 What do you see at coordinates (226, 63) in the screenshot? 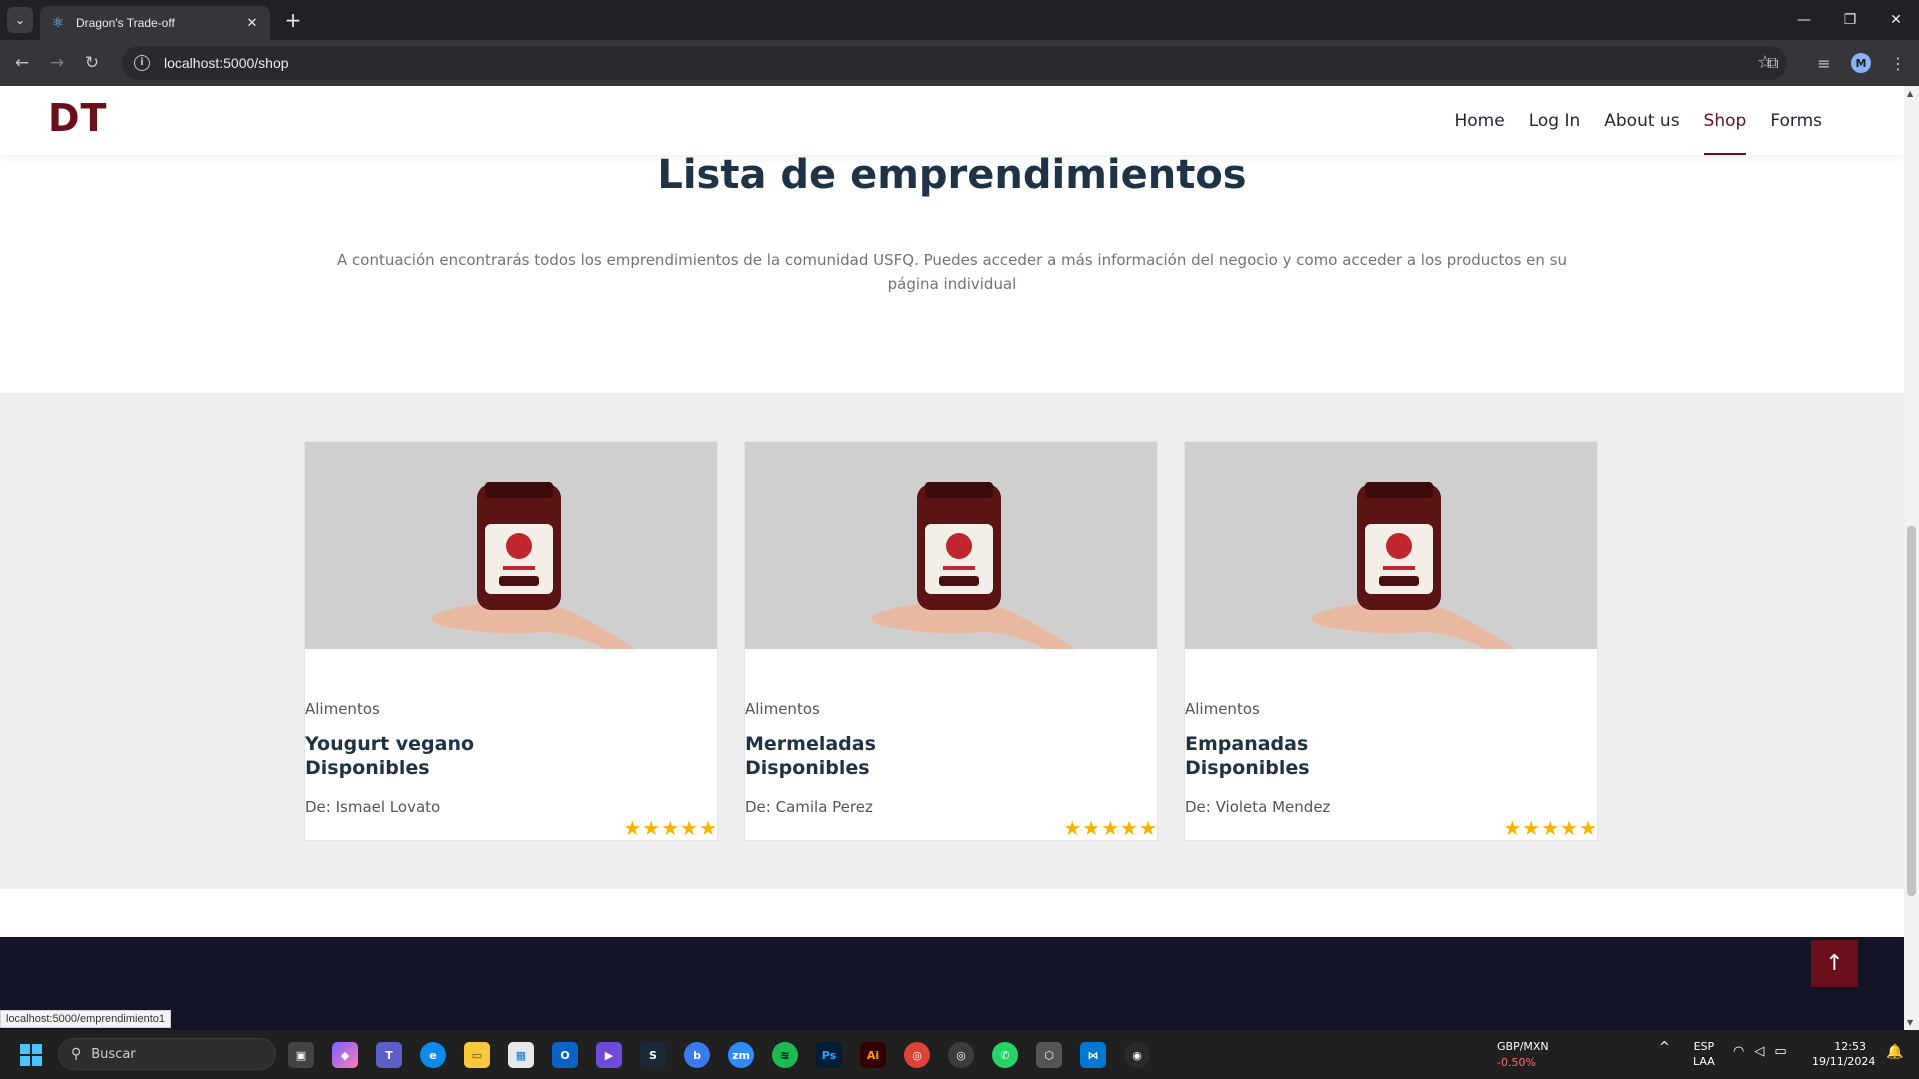
I see `url-text: localhost:5000/shop` at bounding box center [226, 63].